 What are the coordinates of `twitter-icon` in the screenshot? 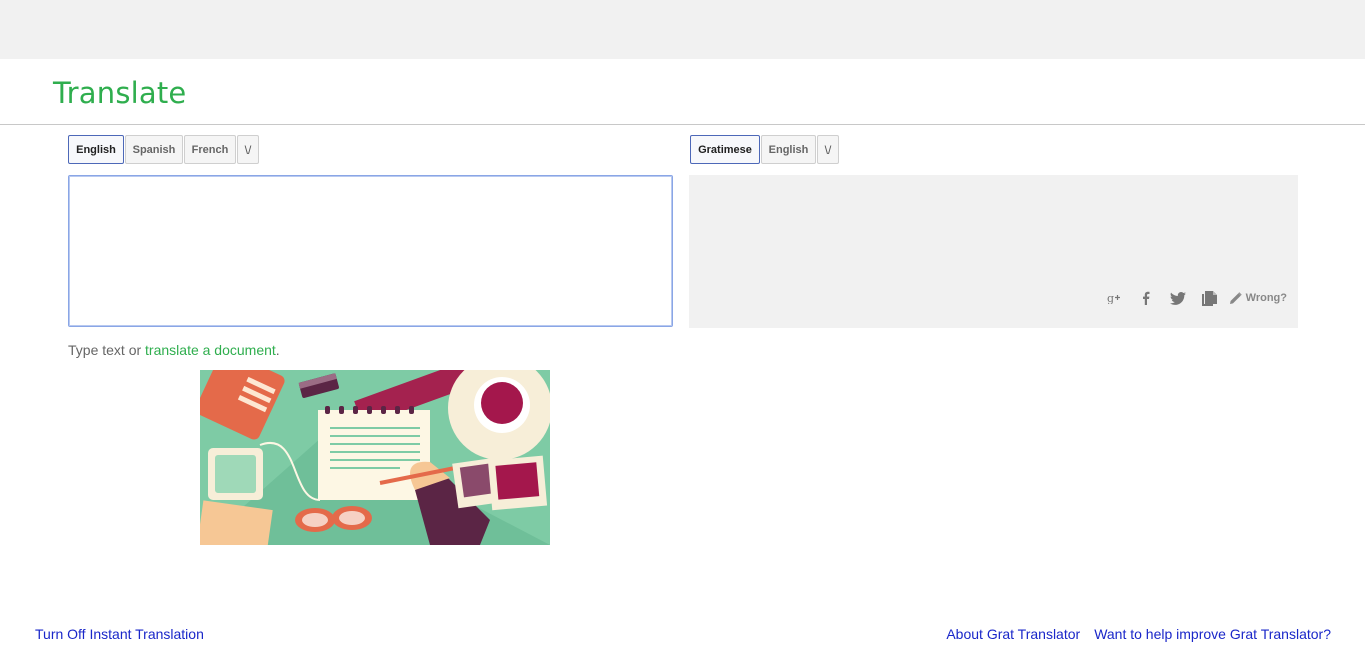 It's located at (1178, 298).